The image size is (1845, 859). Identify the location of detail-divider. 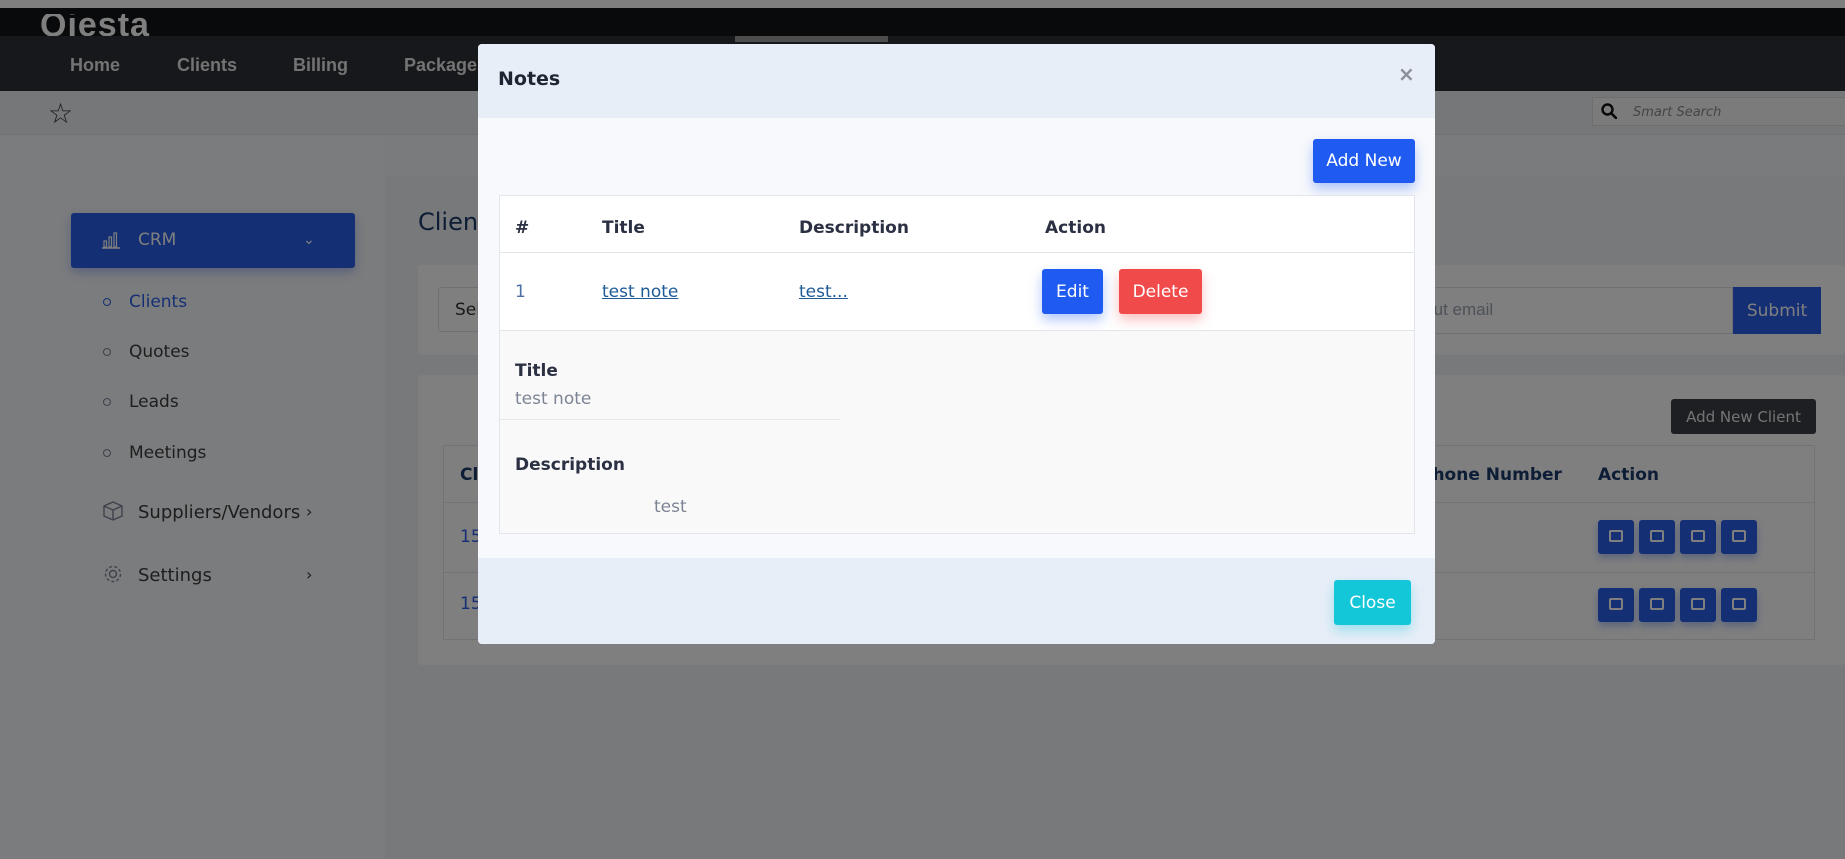
(670, 419).